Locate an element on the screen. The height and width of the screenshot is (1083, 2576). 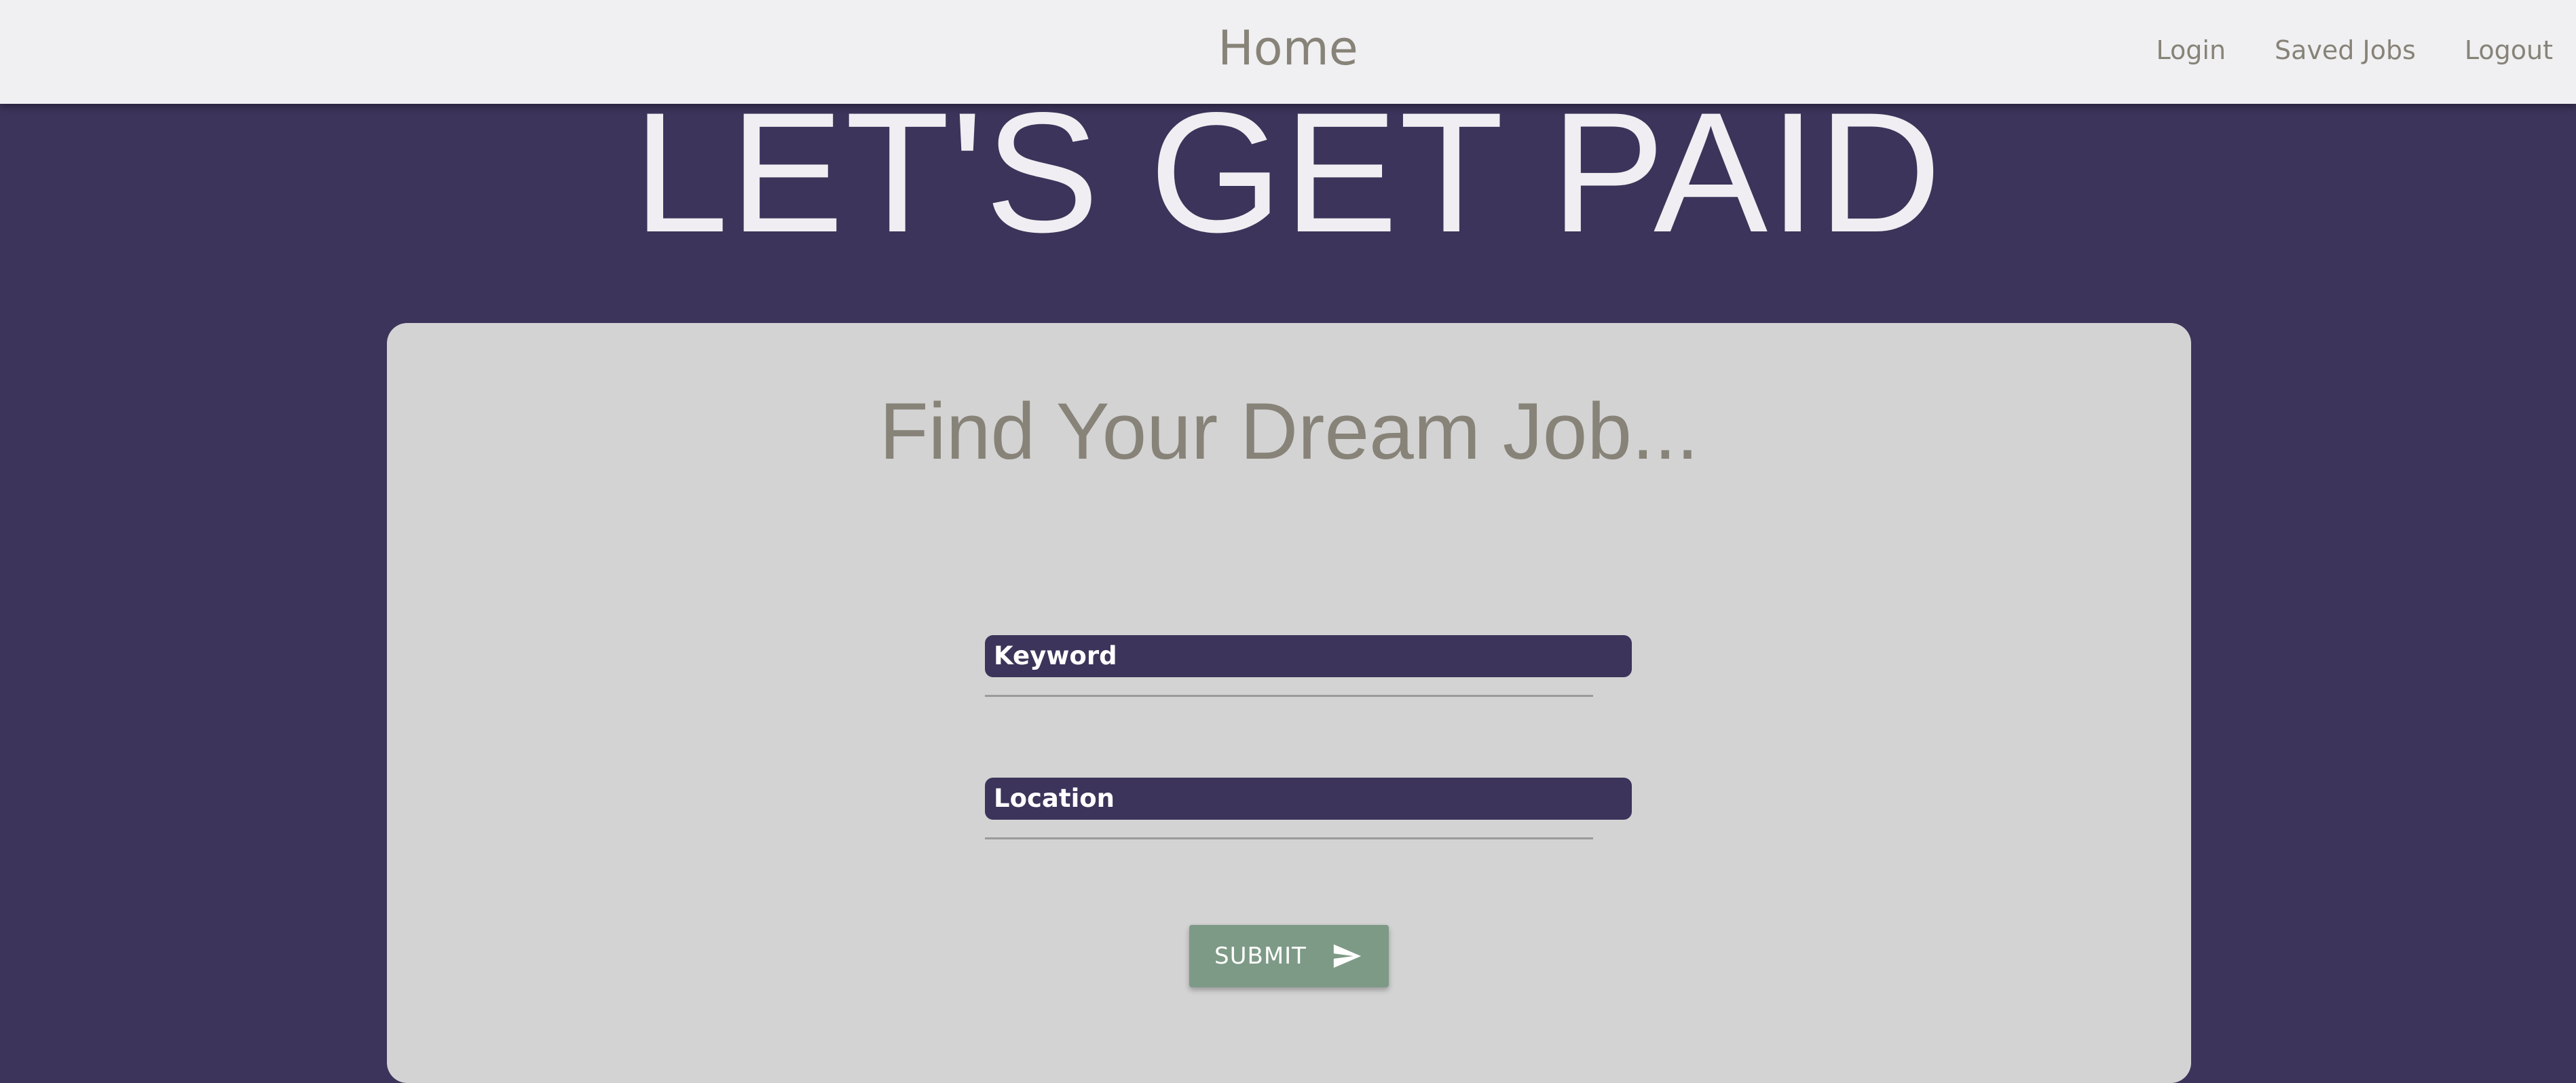
submit-button: SUBMIT is located at coordinates (1289, 956).